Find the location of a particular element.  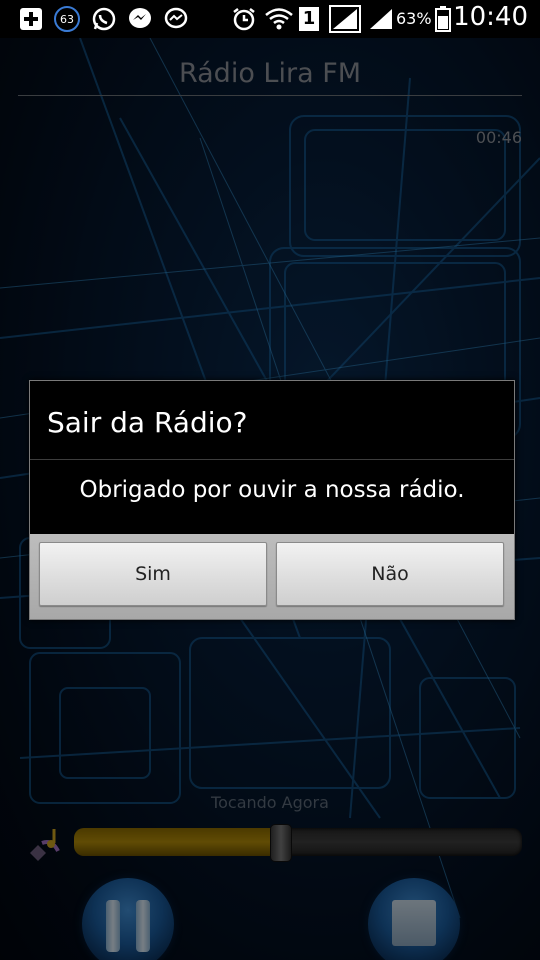

alarm-icon is located at coordinates (244, 19).